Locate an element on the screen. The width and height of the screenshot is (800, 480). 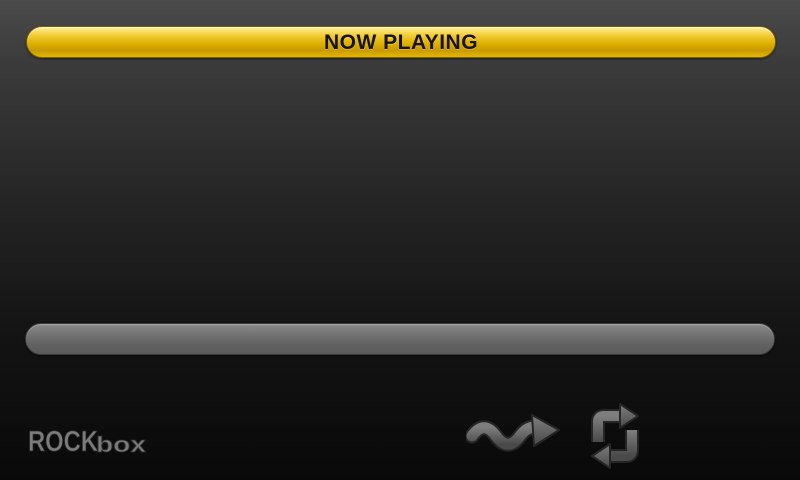
progress-bar is located at coordinates (400, 339).